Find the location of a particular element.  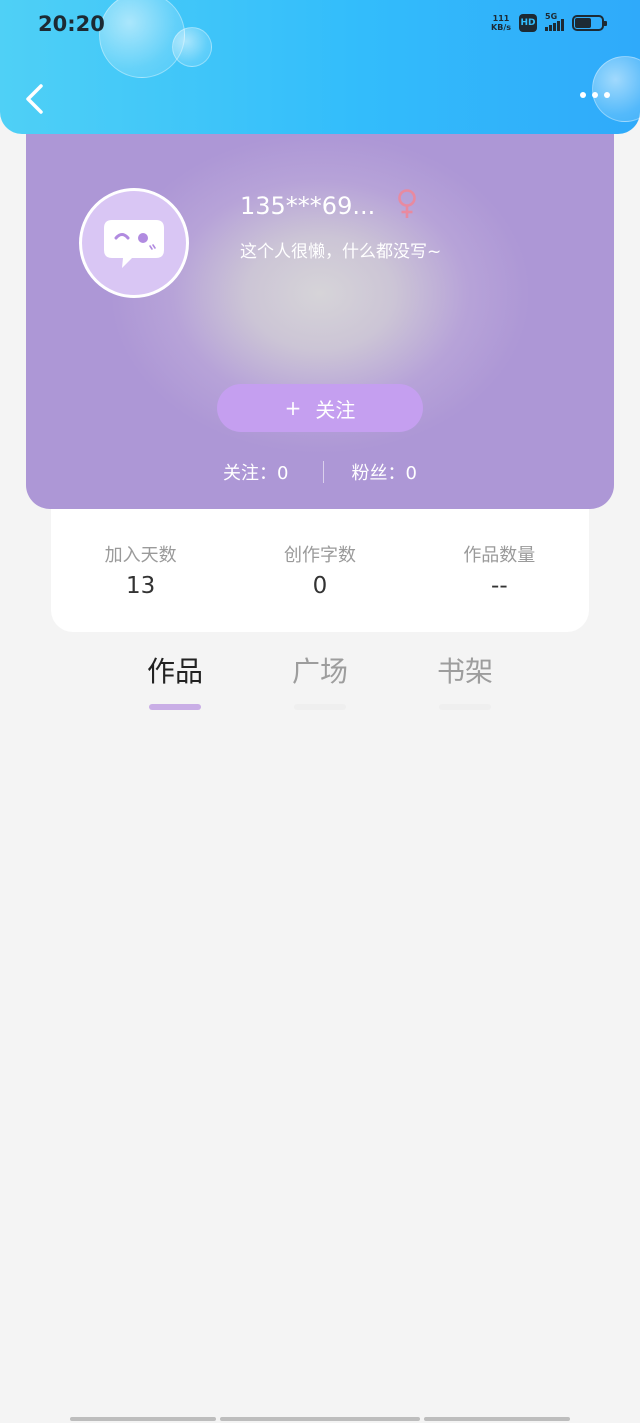

divider is located at coordinates (323, 472).